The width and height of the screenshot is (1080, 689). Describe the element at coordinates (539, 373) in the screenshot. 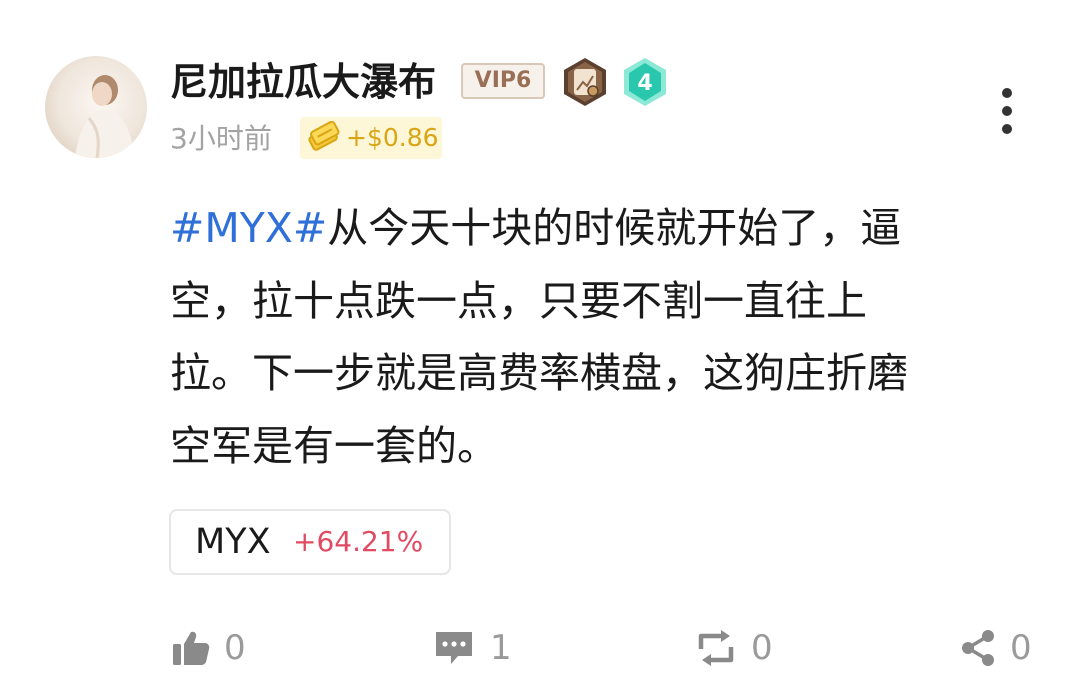

I see `content-line: 拉。下一步就是高费率横盘，这狗庄折磨` at that location.